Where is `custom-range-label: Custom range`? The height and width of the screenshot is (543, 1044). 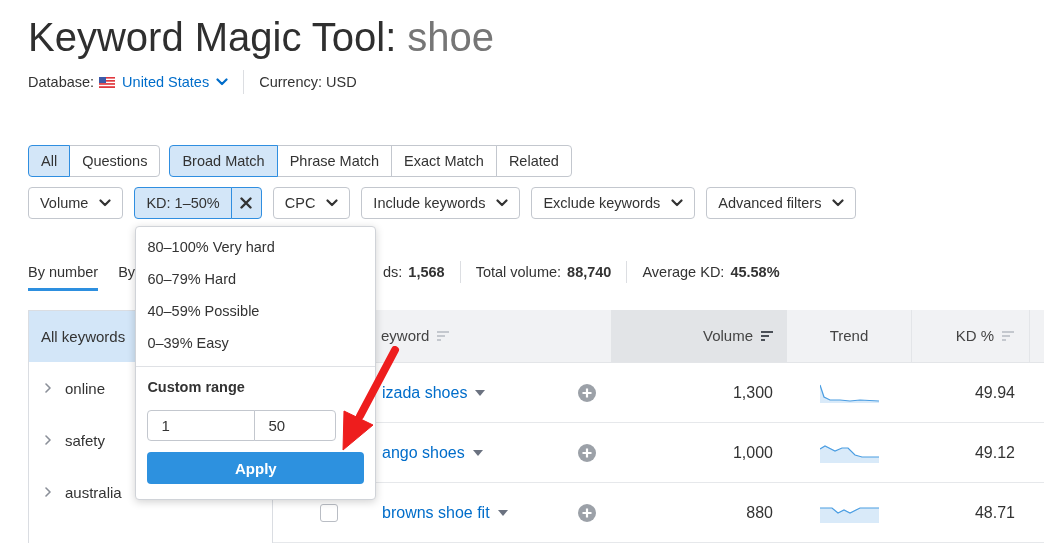
custom-range-label: Custom range is located at coordinates (196, 387).